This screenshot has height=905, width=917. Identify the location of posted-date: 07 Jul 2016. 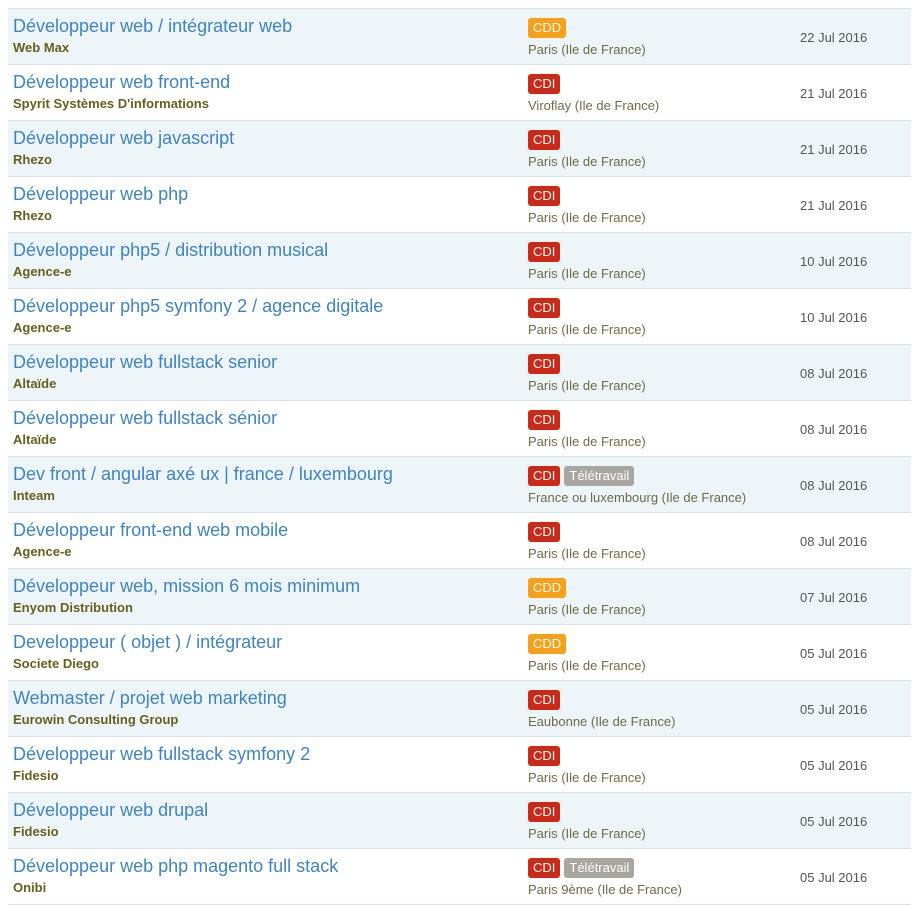
(834, 597).